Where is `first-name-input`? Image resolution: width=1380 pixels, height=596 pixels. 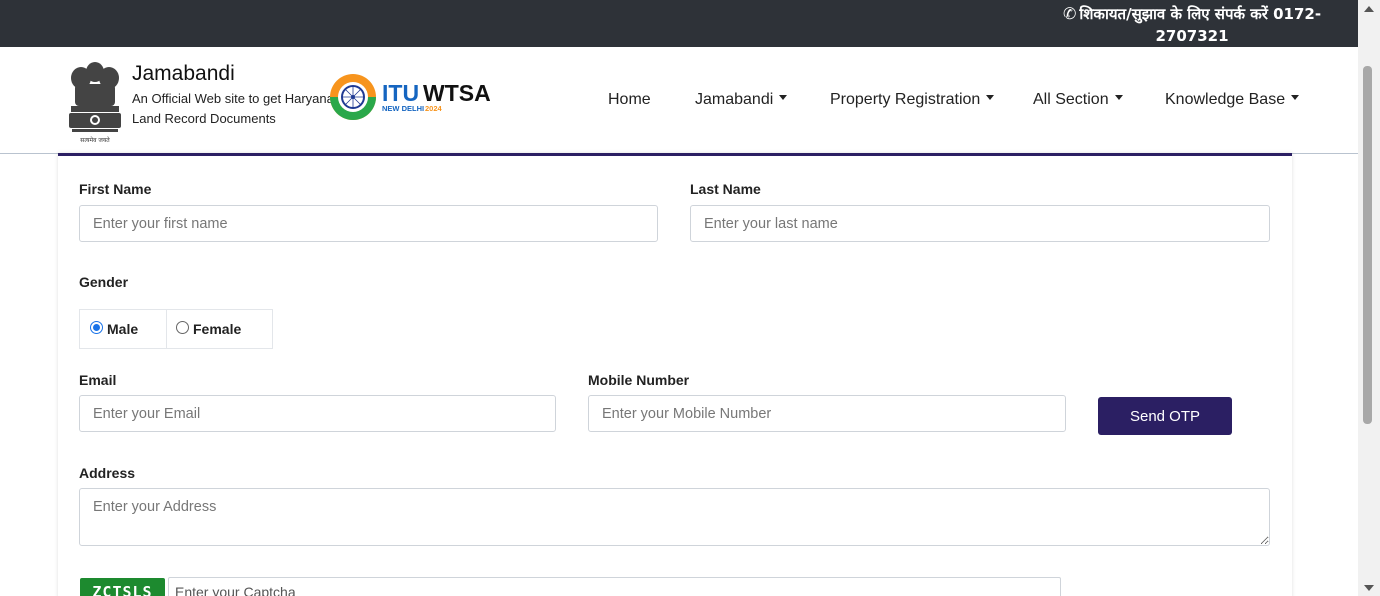
first-name-input is located at coordinates (368, 223).